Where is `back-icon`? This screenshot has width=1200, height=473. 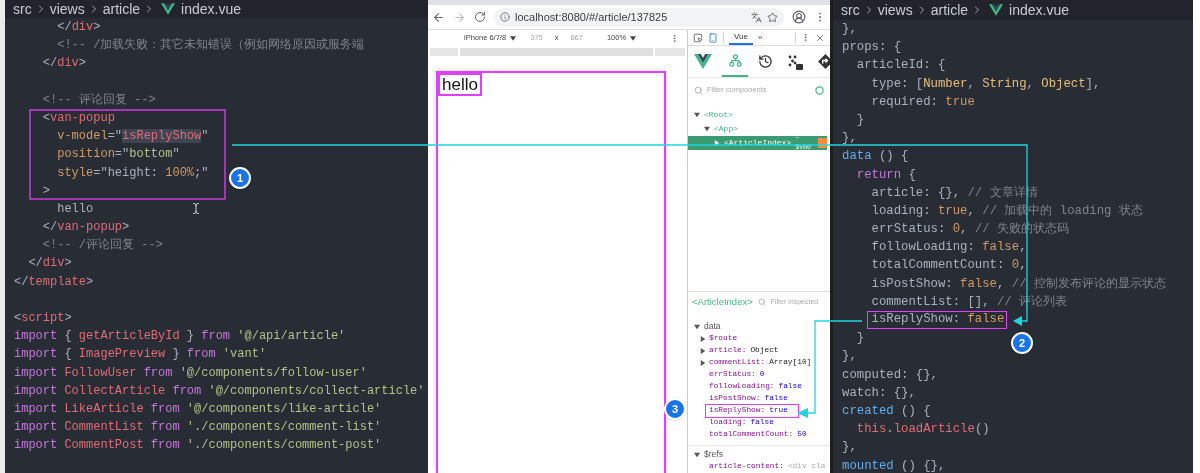 back-icon is located at coordinates (438, 17).